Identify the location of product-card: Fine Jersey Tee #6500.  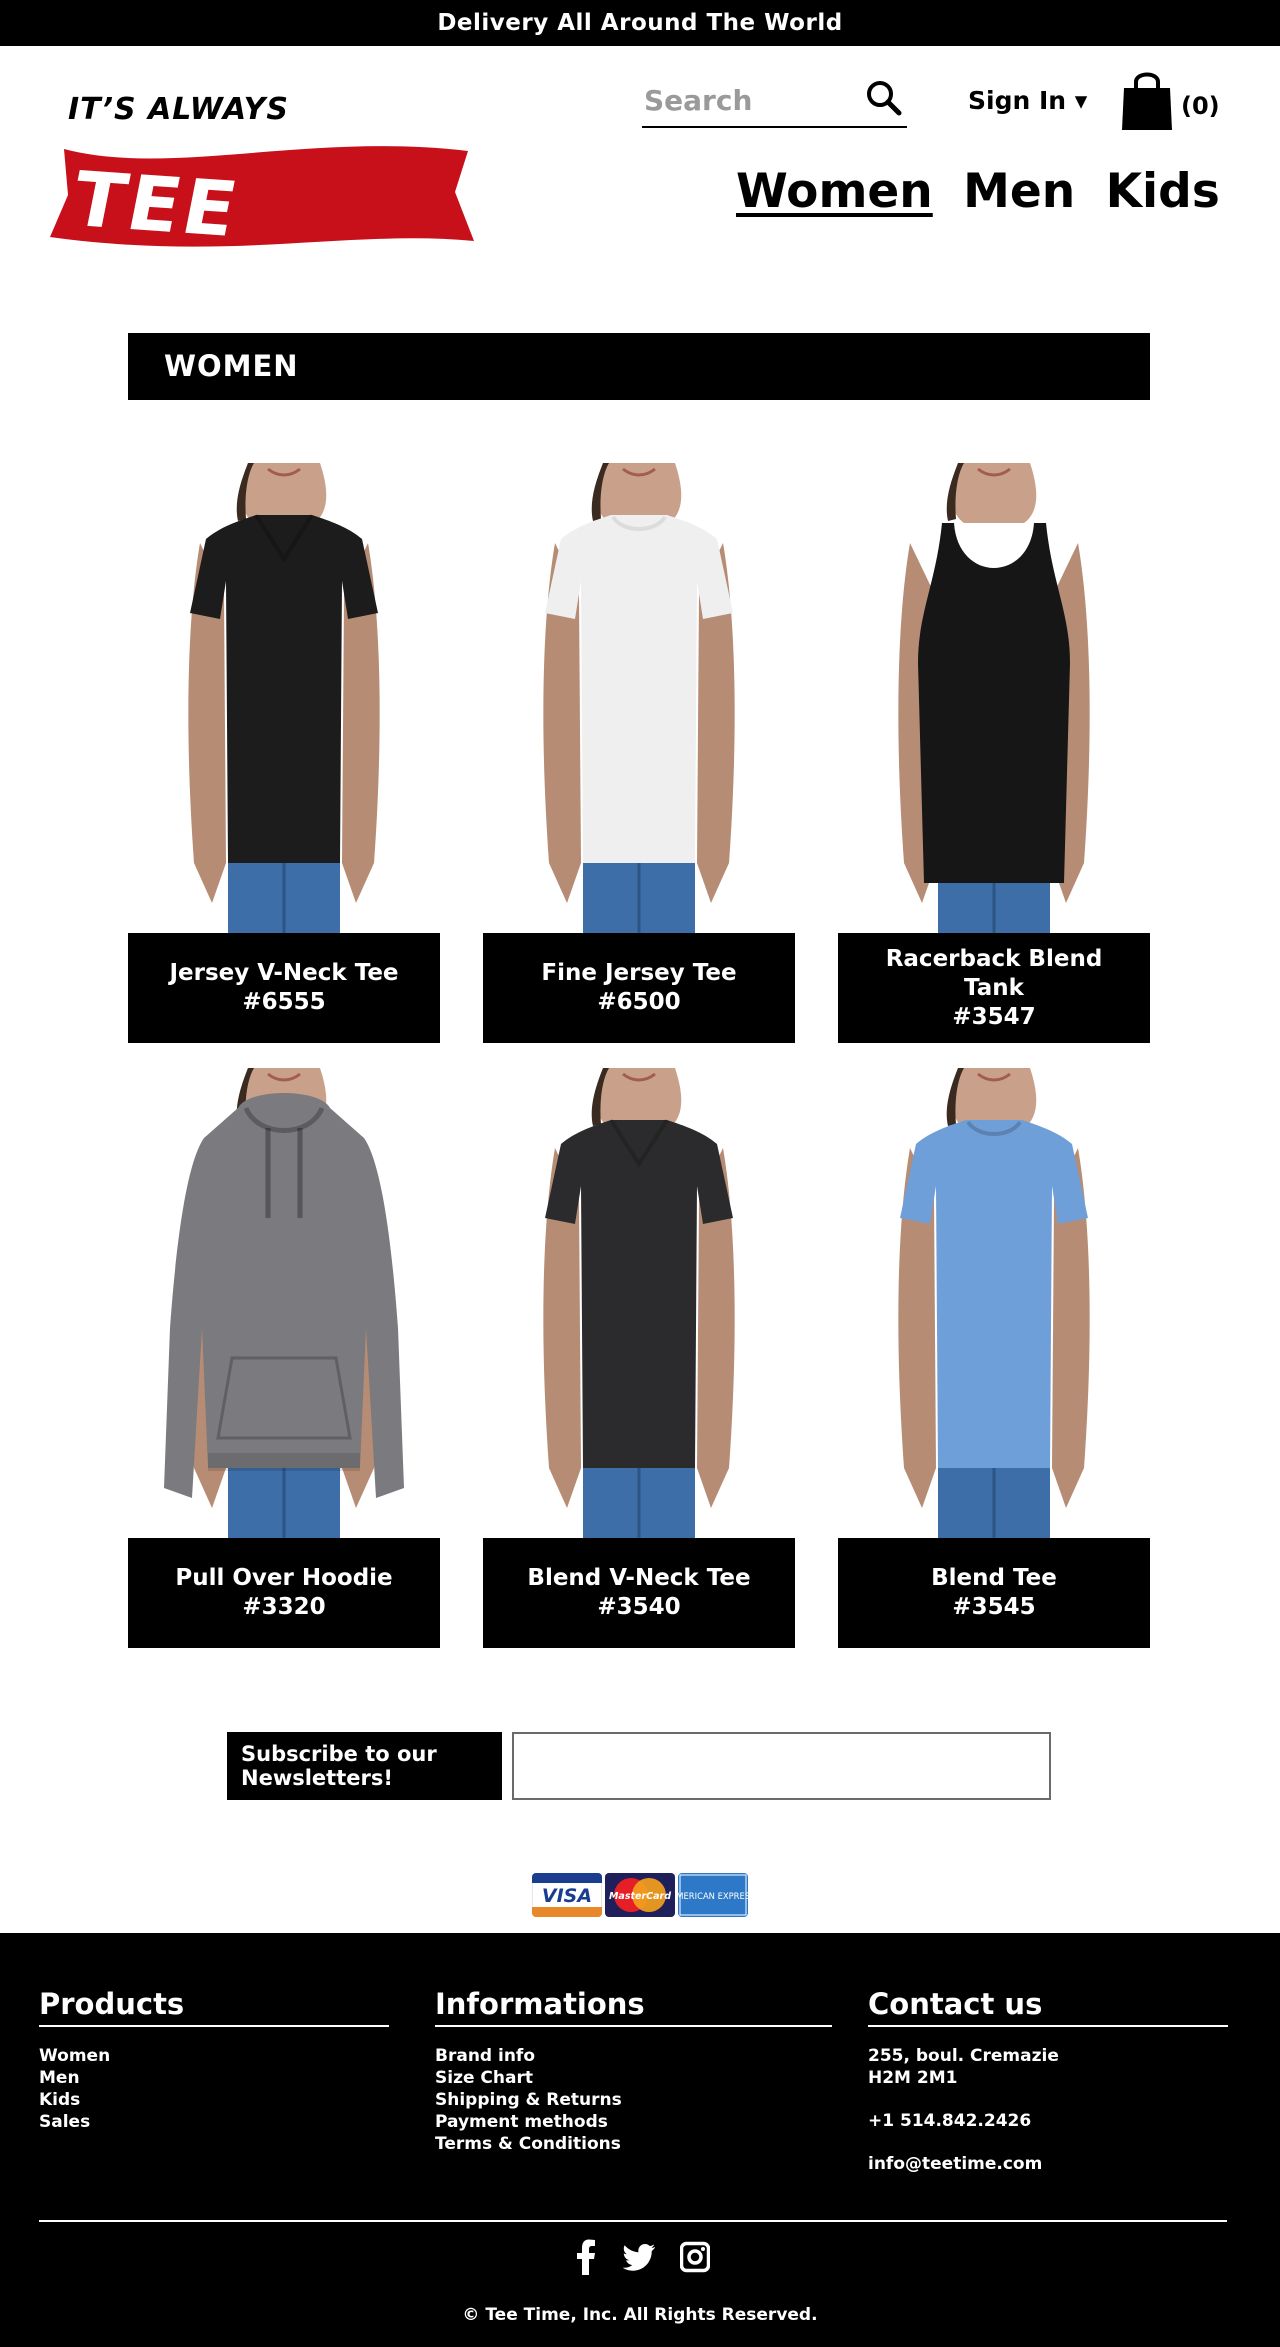
(639, 753).